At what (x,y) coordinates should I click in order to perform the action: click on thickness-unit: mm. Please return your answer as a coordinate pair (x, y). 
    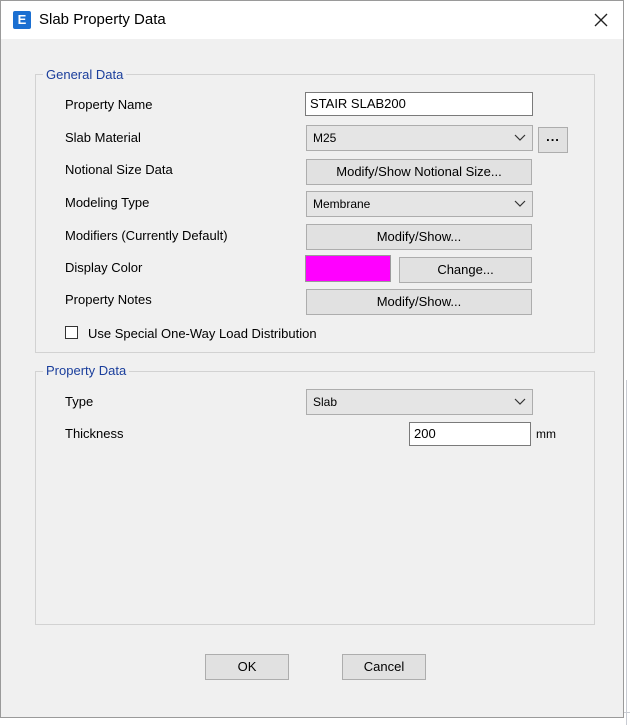
    Looking at the image, I should click on (546, 434).